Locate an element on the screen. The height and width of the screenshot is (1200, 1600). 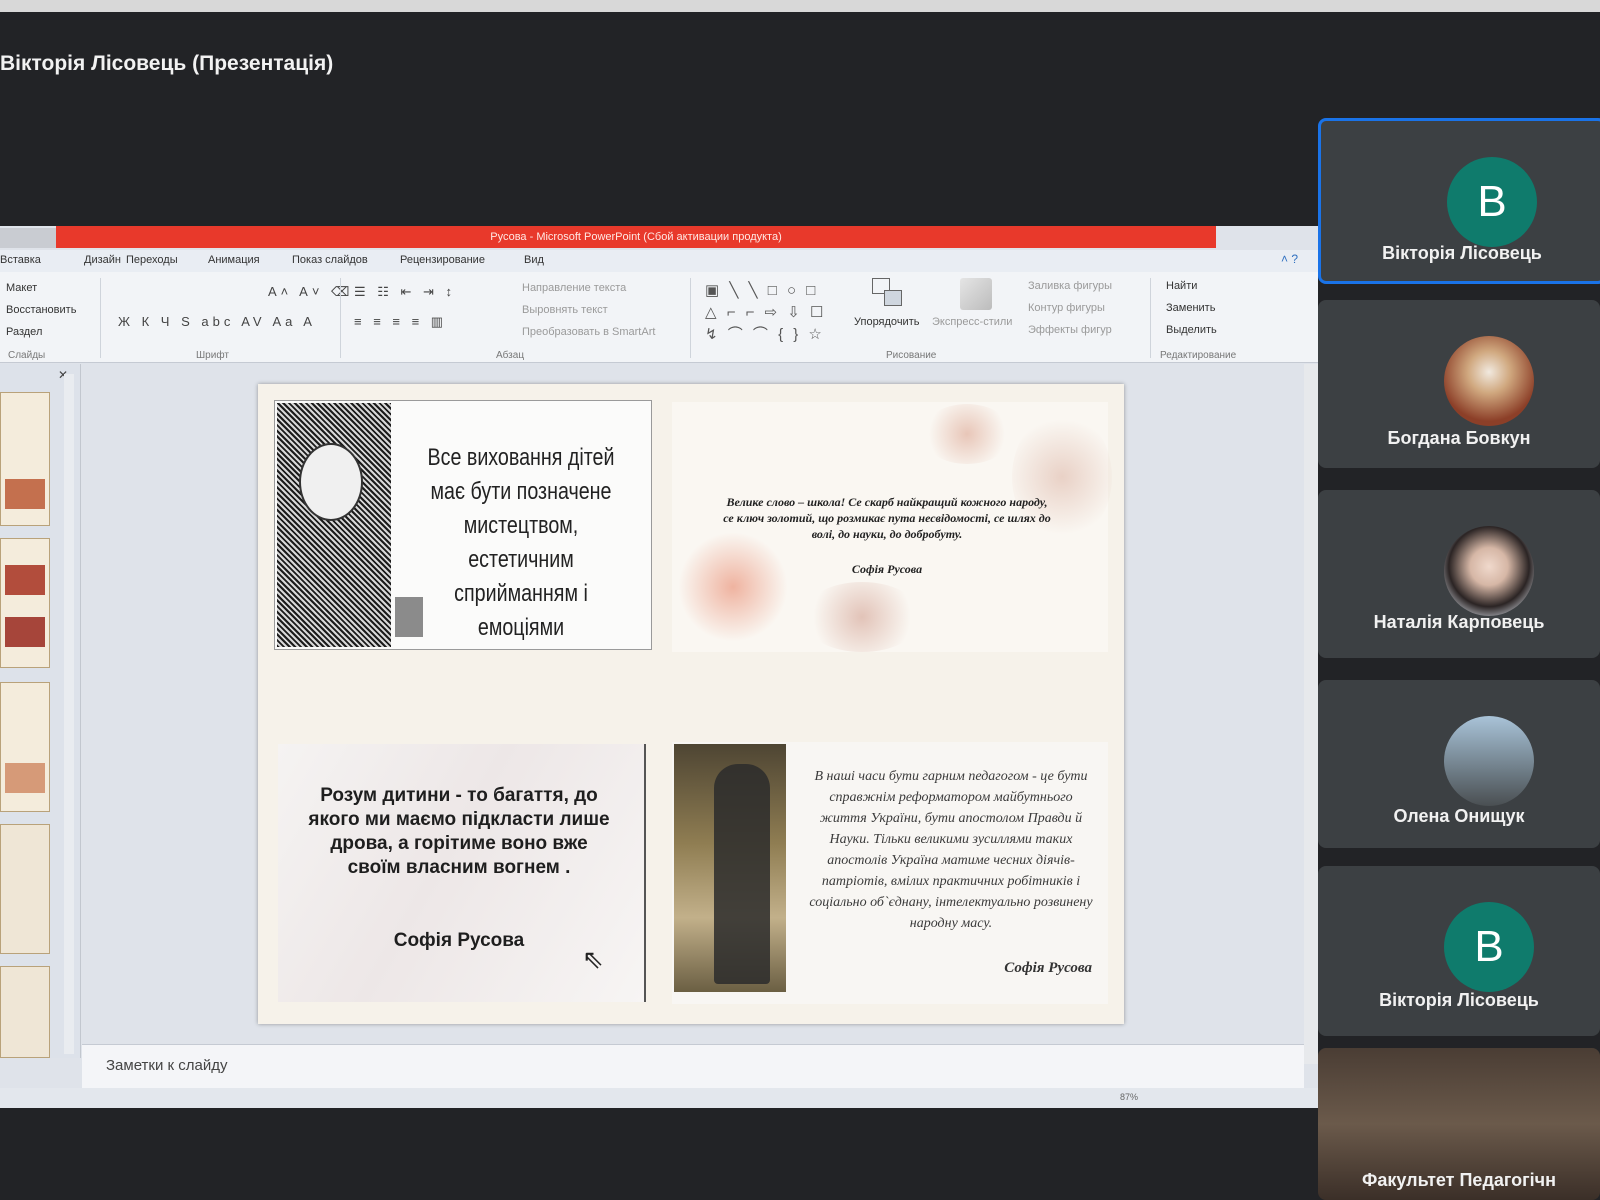
quick-styles-icon is located at coordinates (976, 294).